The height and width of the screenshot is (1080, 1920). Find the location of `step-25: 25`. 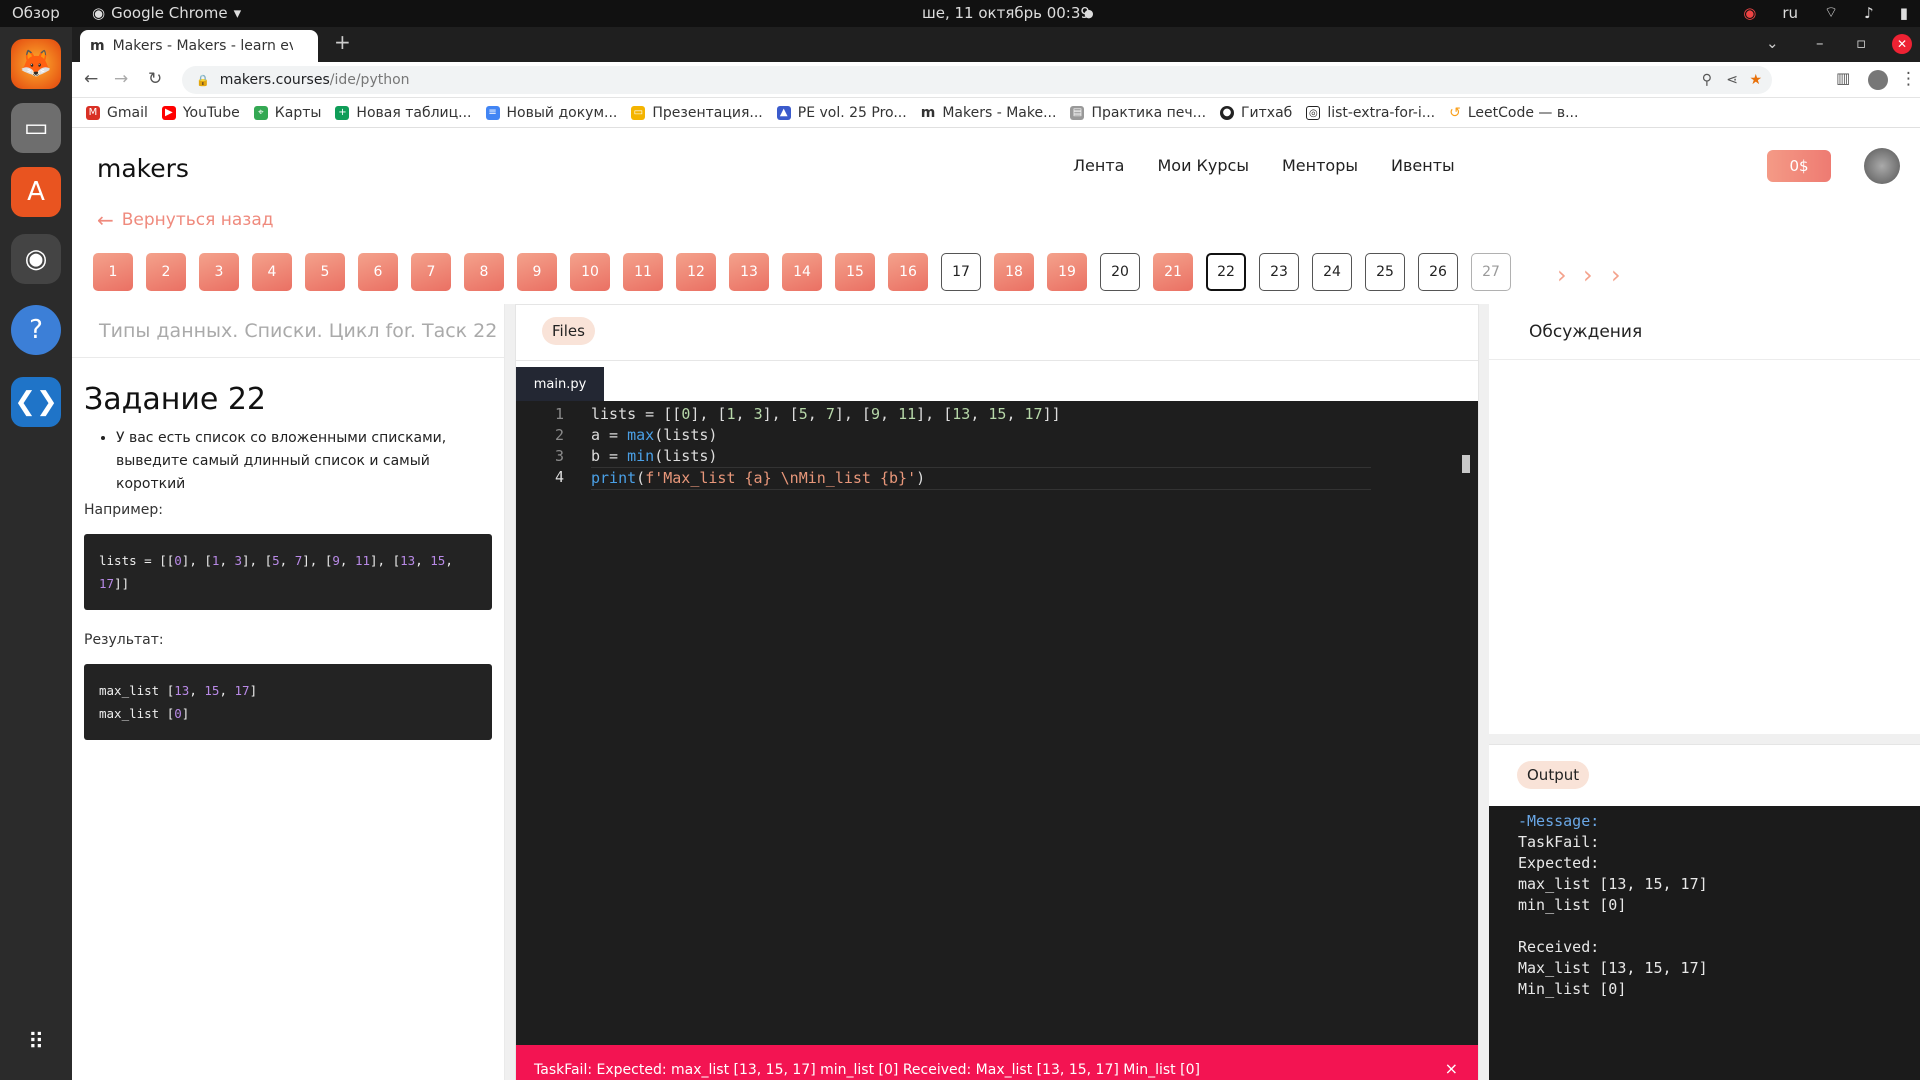

step-25: 25 is located at coordinates (1385, 272).